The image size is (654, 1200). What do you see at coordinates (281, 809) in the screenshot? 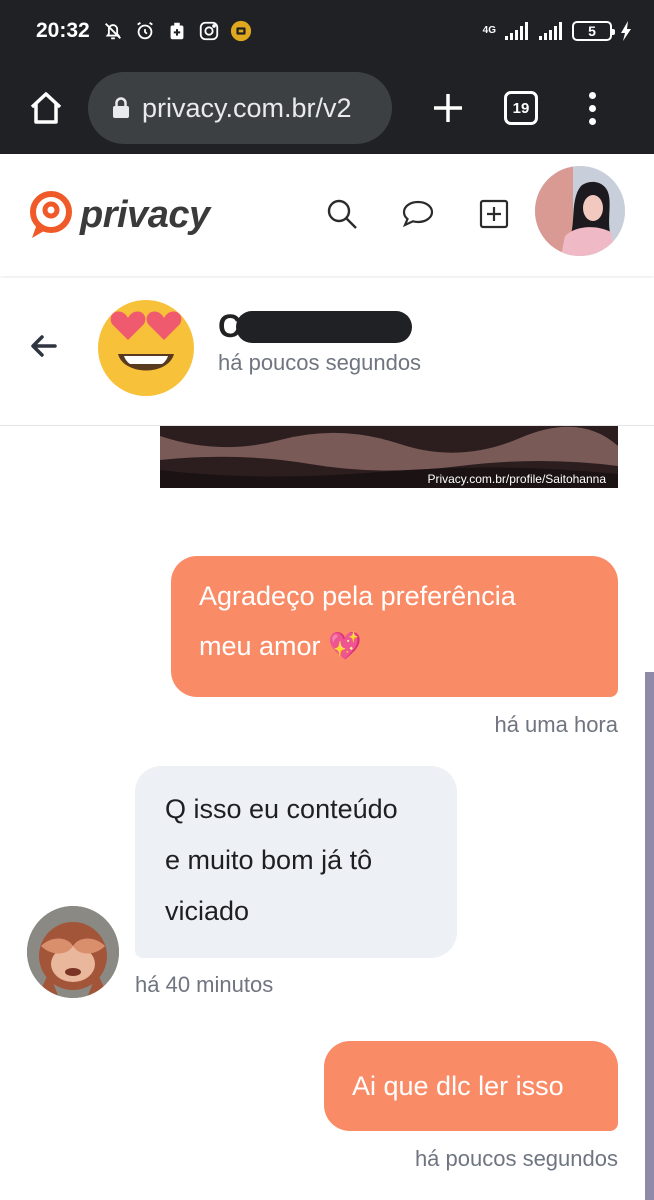
I see `message-line: Q isso eu conteúdo` at bounding box center [281, 809].